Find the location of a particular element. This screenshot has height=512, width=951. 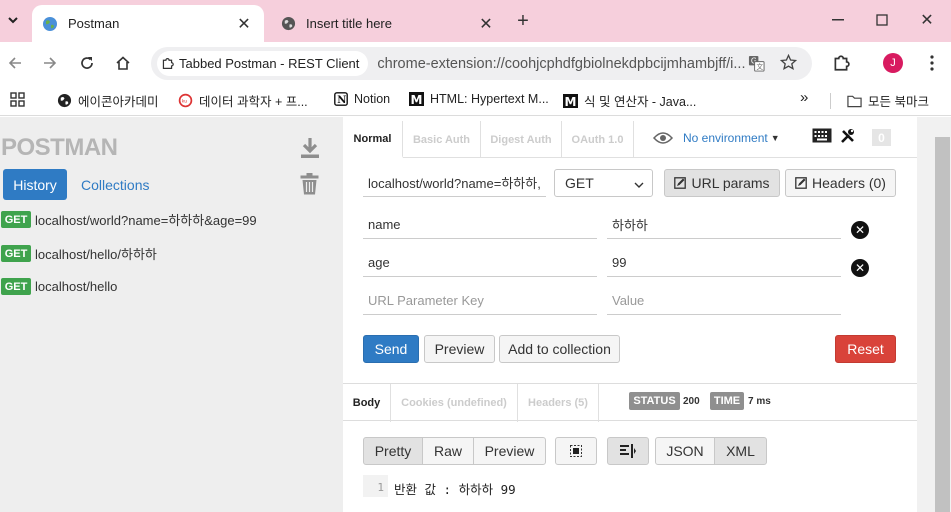

method-badge: GET is located at coordinates (16, 253).